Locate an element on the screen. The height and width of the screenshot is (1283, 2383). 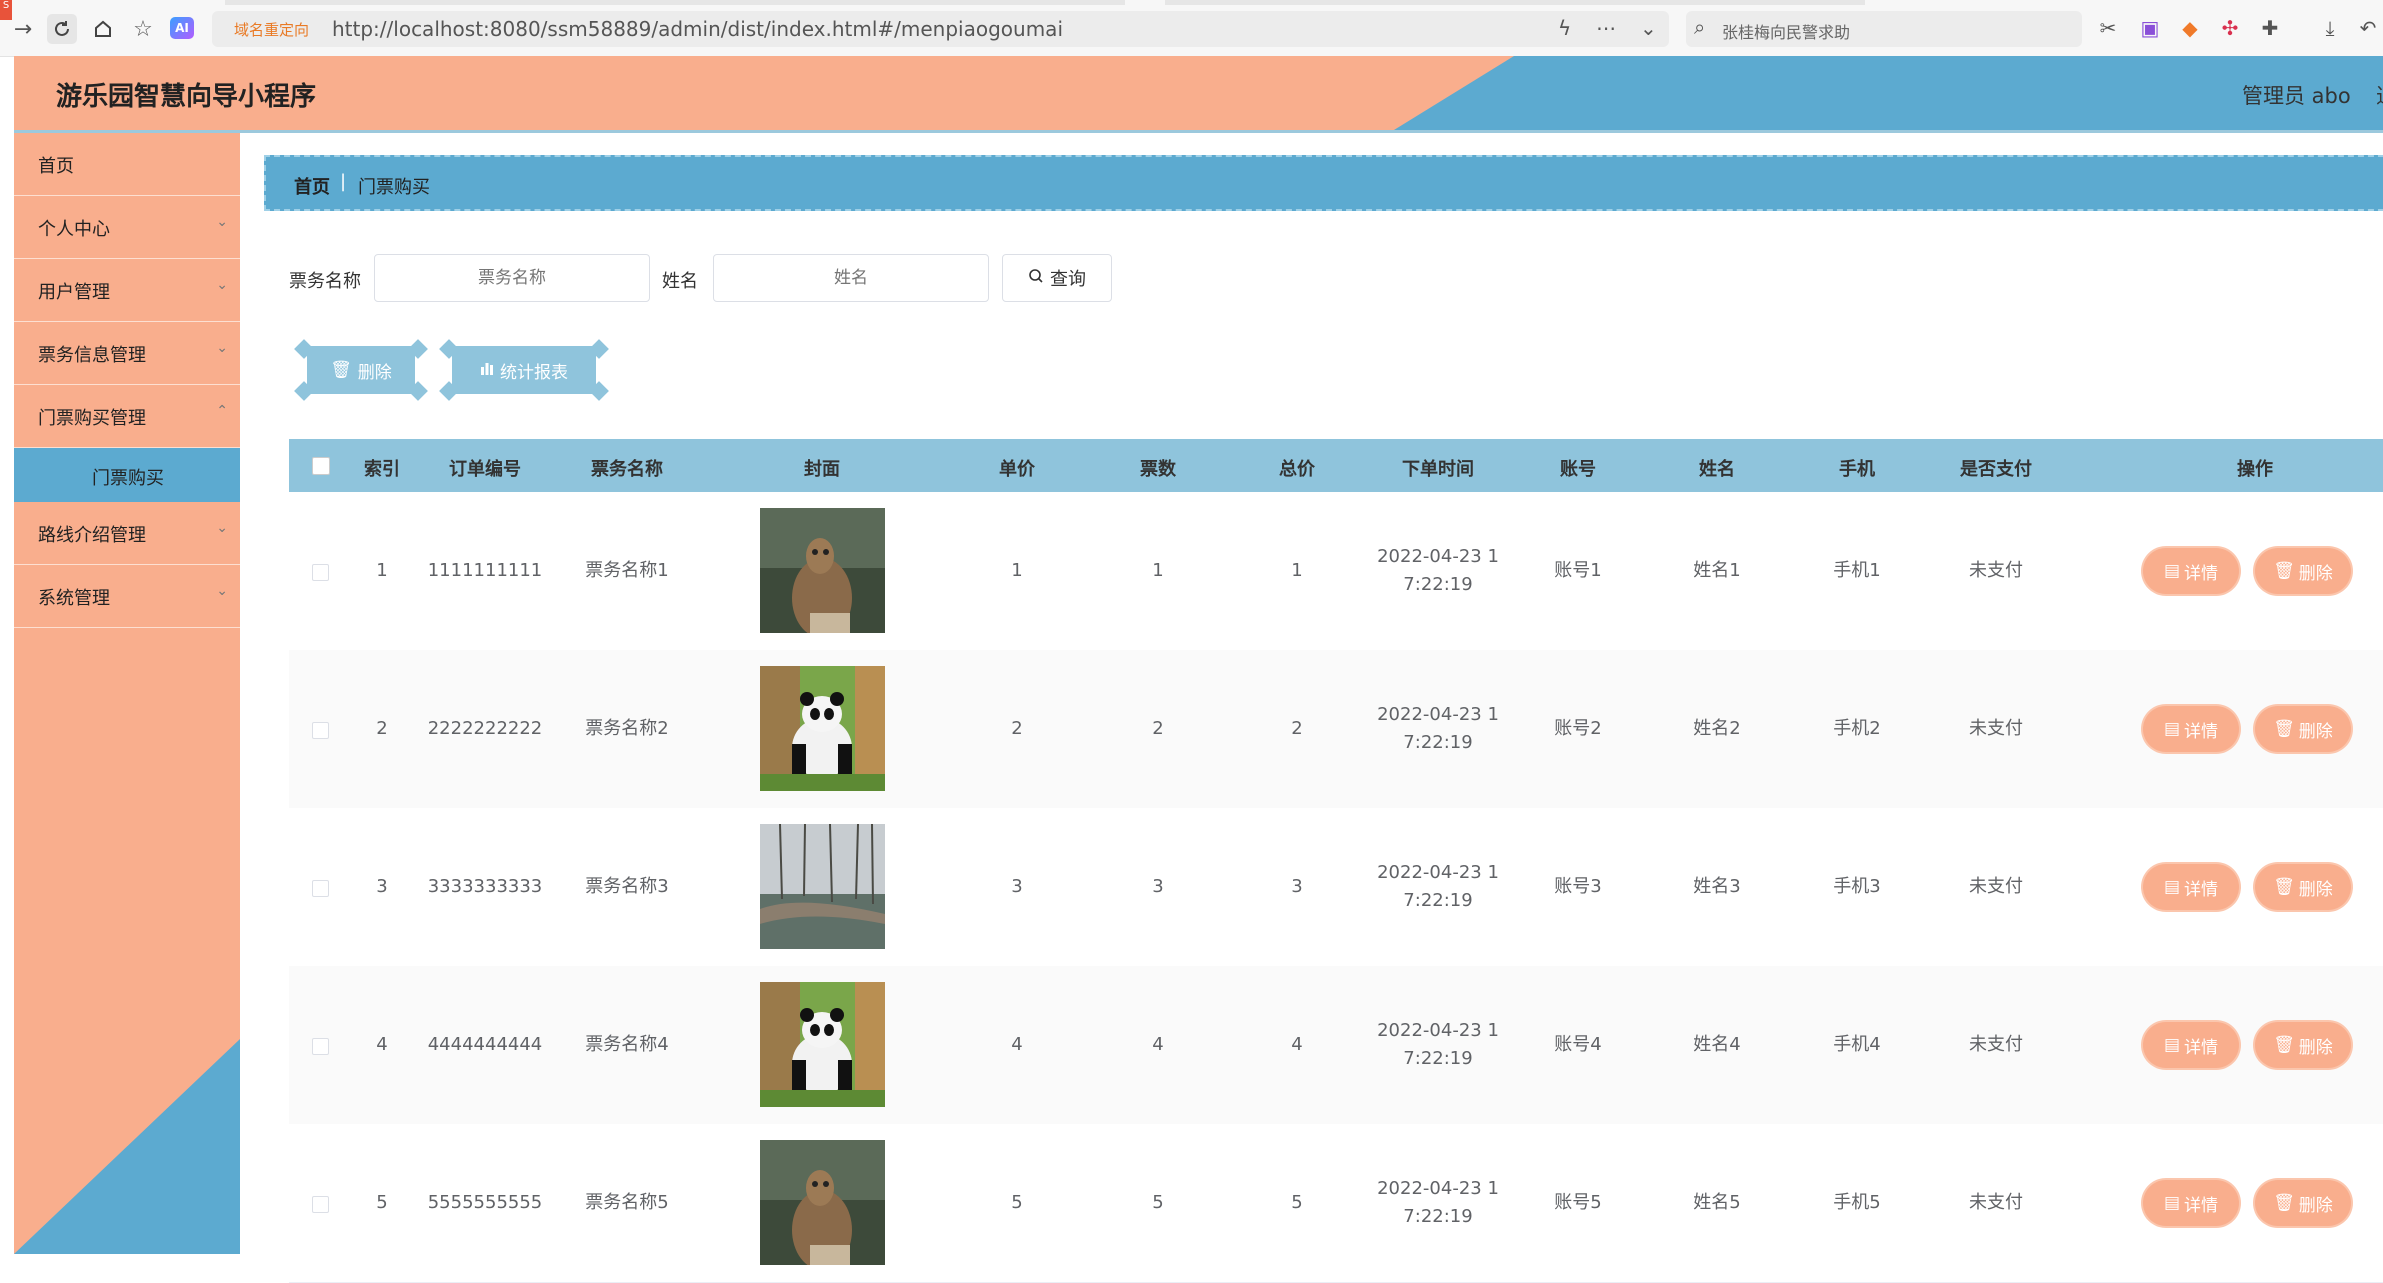
cell-ticket-name: 票务名称4 is located at coordinates (627, 1044).